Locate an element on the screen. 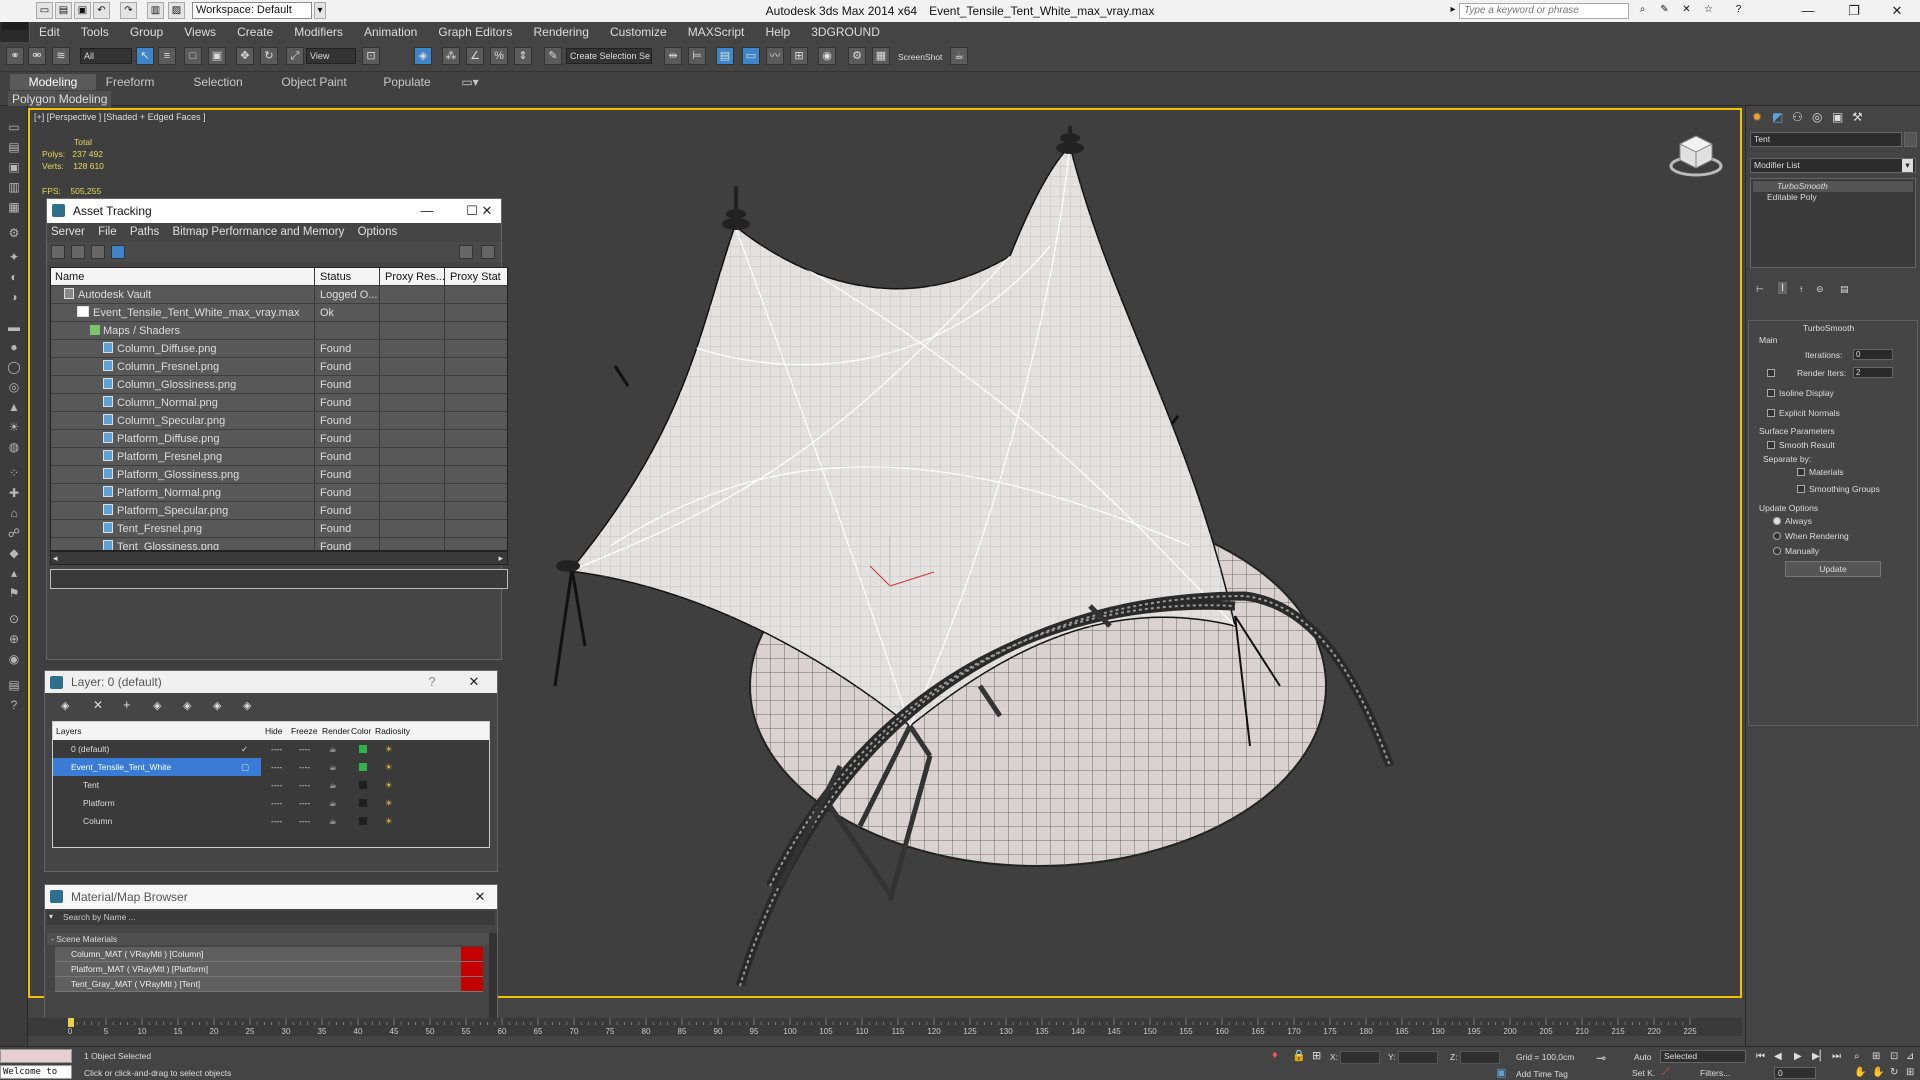 This screenshot has width=1920, height=1080. col-render: Render is located at coordinates (336, 731).